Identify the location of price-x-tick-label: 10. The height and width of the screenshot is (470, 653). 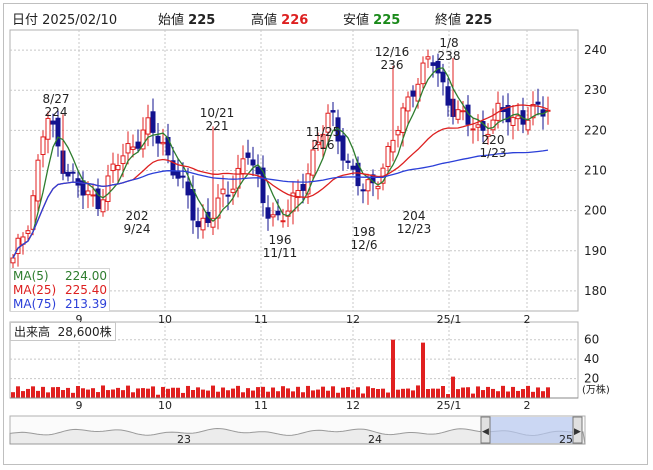
(165, 319).